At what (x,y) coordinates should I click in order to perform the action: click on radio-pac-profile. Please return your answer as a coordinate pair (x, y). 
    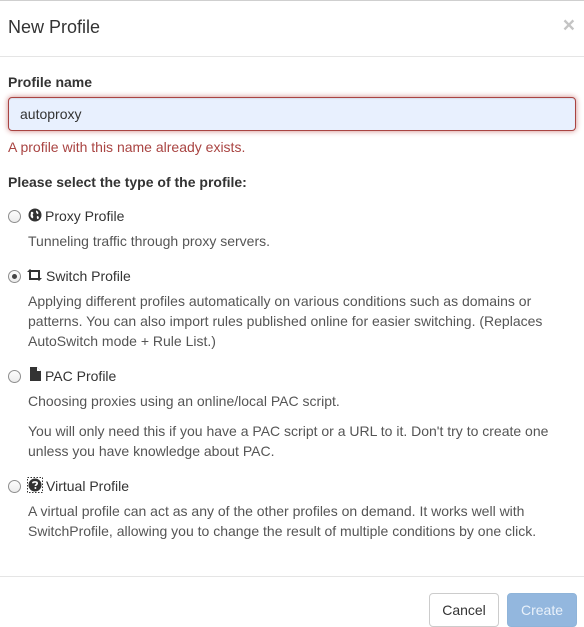
    Looking at the image, I should click on (14, 376).